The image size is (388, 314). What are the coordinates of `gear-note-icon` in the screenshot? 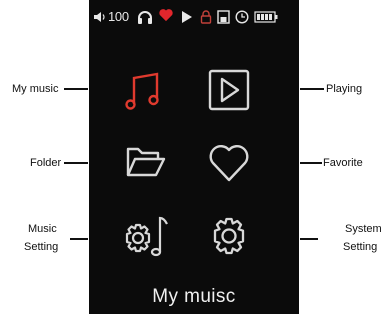 It's located at (147, 235).